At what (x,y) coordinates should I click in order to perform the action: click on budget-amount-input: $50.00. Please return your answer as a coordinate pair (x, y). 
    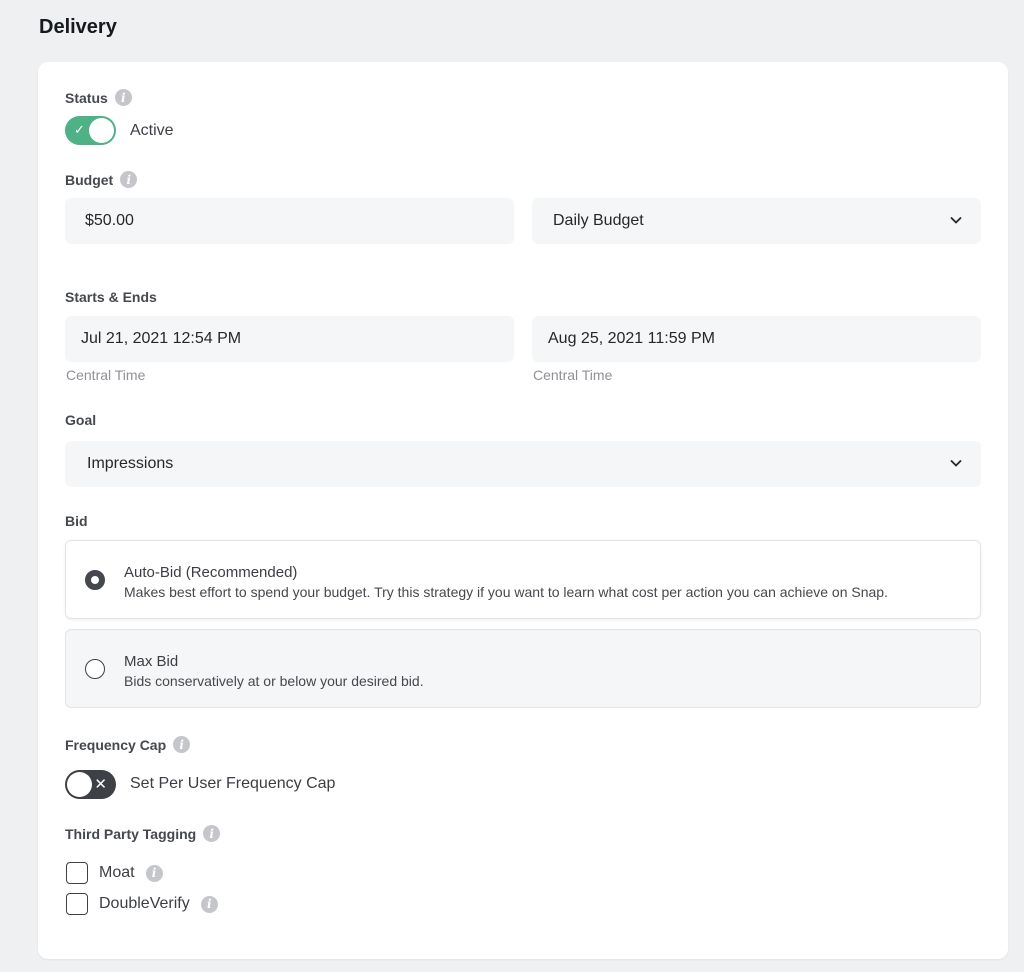
    Looking at the image, I should click on (289, 221).